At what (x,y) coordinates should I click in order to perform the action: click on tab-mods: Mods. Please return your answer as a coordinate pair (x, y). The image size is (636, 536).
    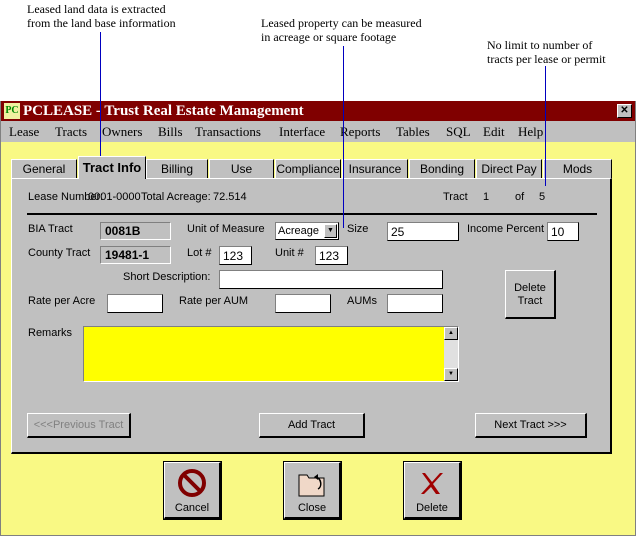
    Looking at the image, I should click on (577, 168).